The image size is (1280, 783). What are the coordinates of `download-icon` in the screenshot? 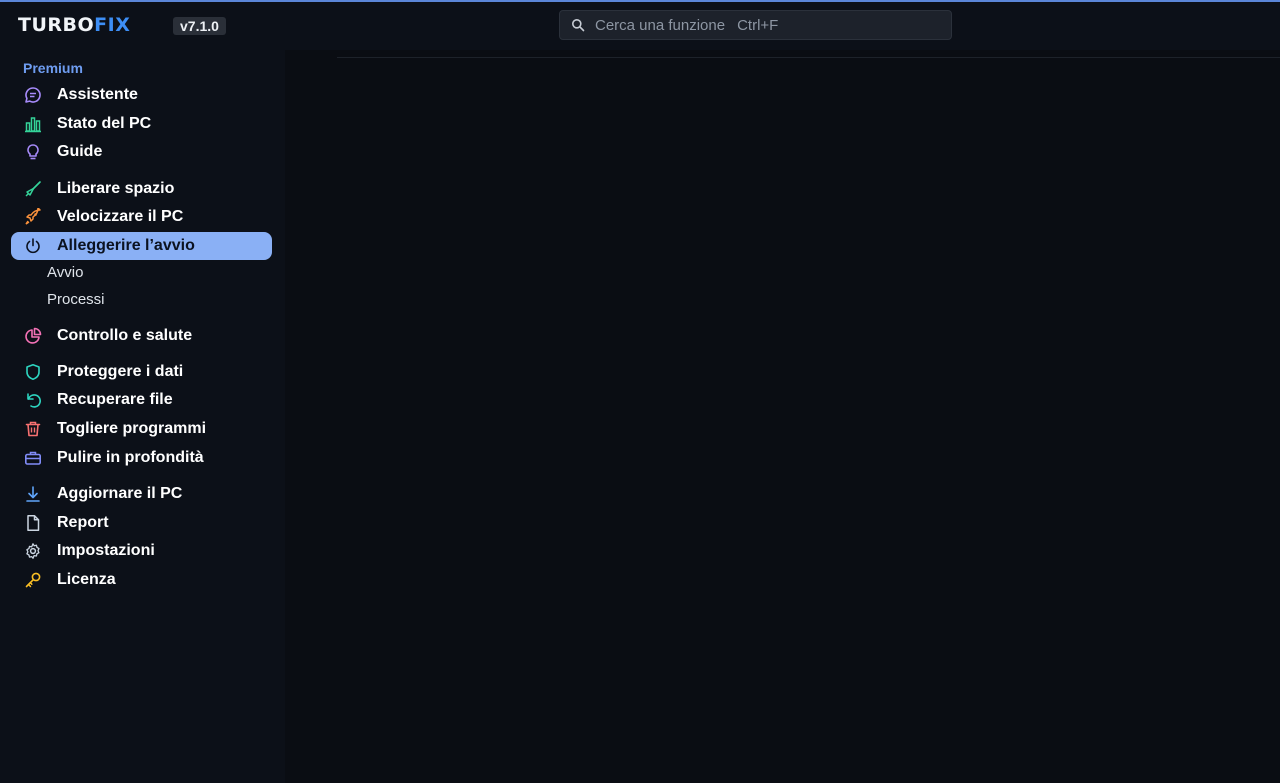 It's located at (33, 494).